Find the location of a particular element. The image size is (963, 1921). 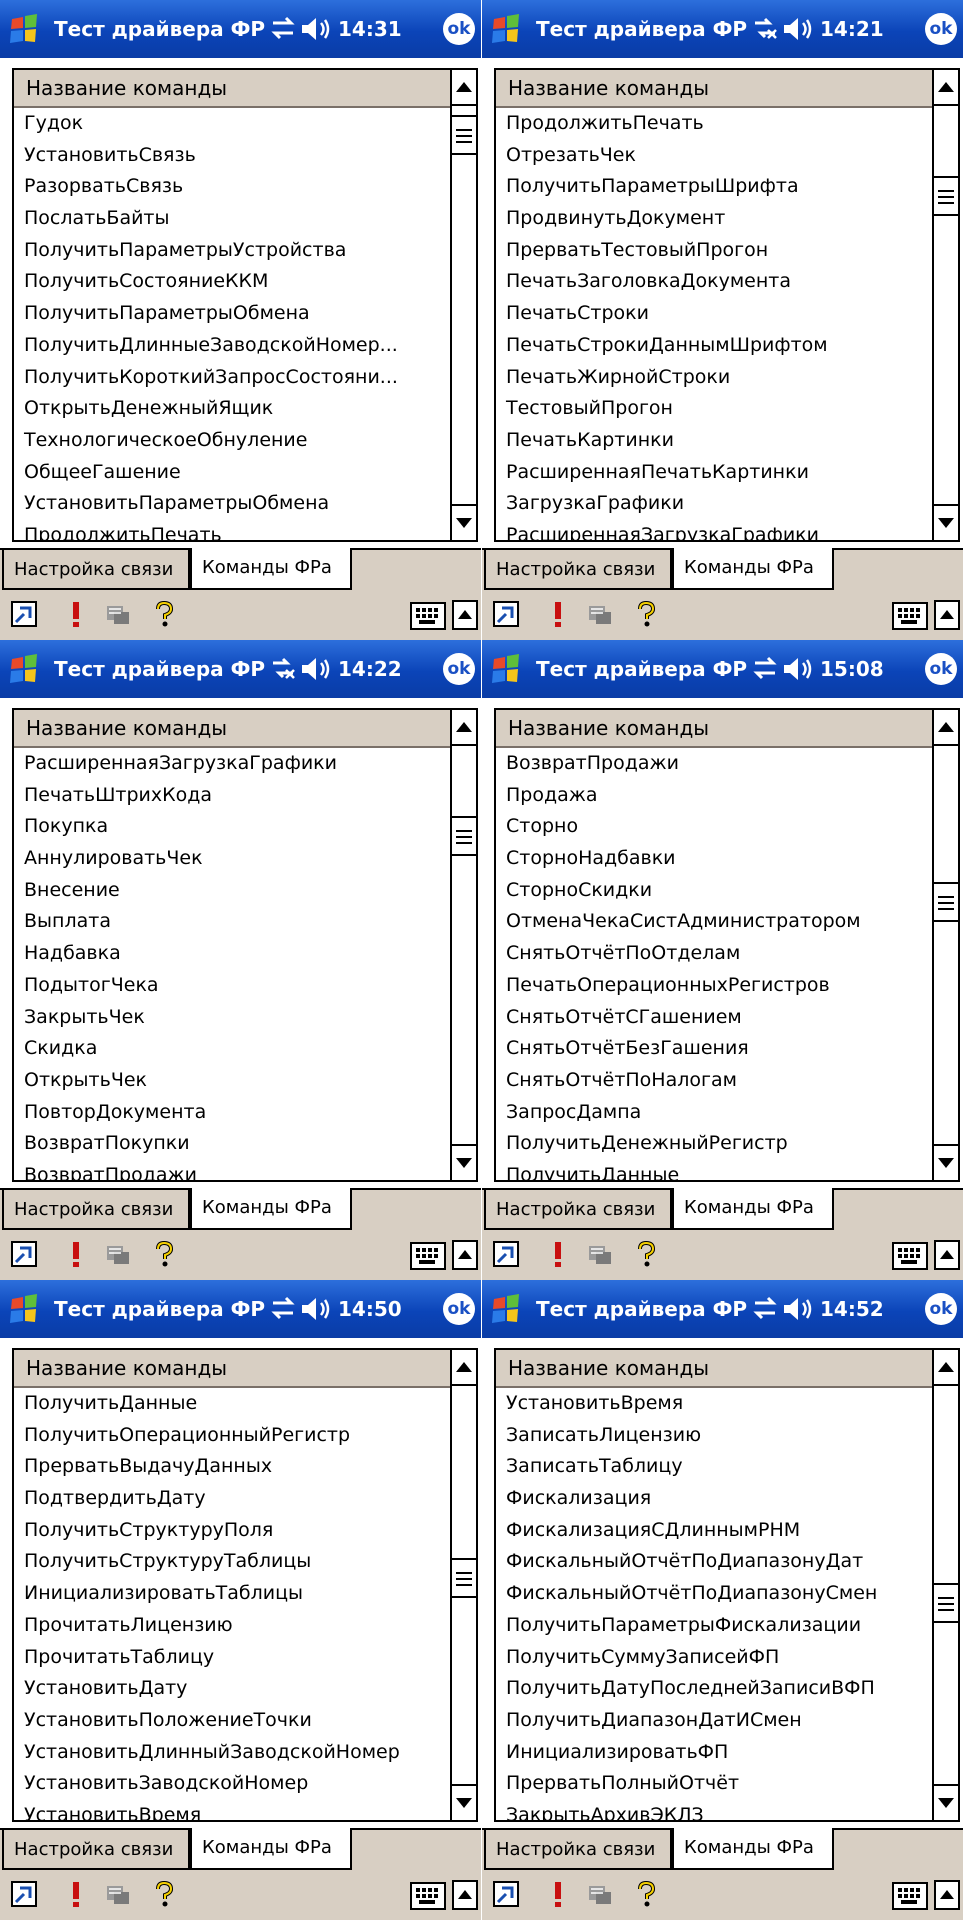

command-list-item: РазорватьСвязь is located at coordinates (232, 187).